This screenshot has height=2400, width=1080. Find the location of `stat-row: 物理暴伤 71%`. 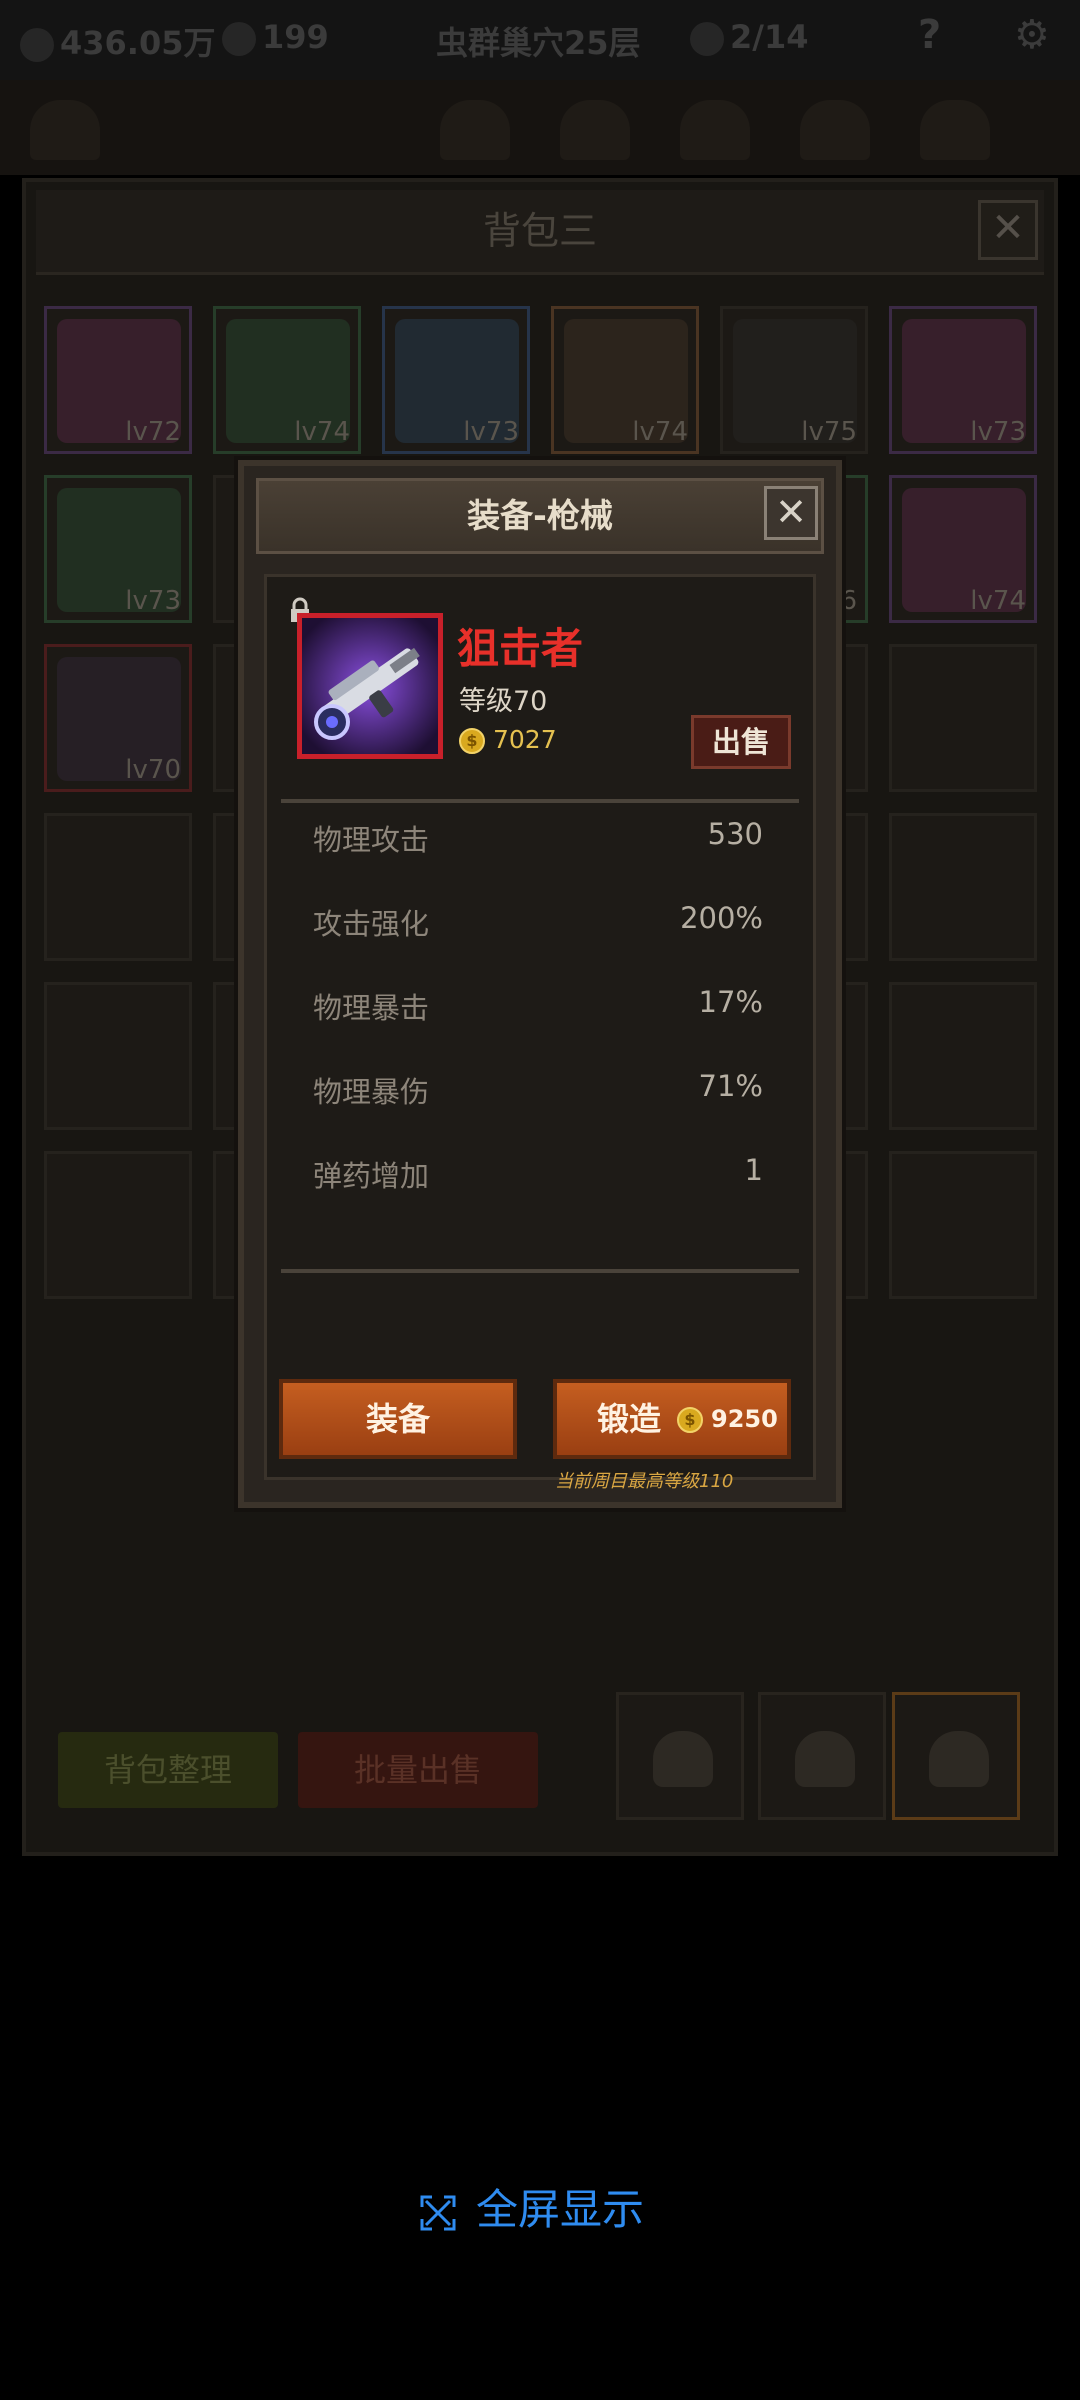

stat-row: 物理暴伤 71% is located at coordinates (538, 1089).